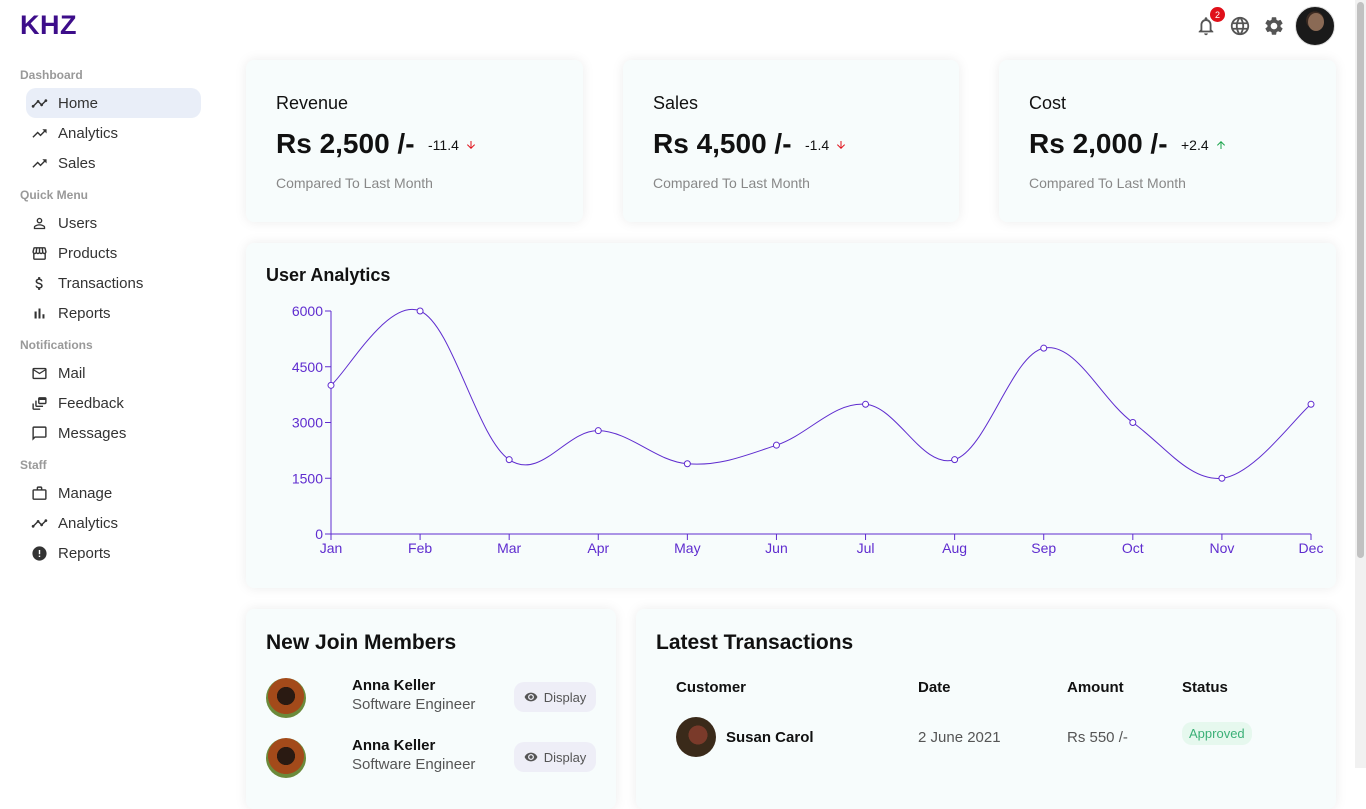 The height and width of the screenshot is (809, 1366). I want to click on sidebar-item-feedback: Feedback, so click(113, 403).